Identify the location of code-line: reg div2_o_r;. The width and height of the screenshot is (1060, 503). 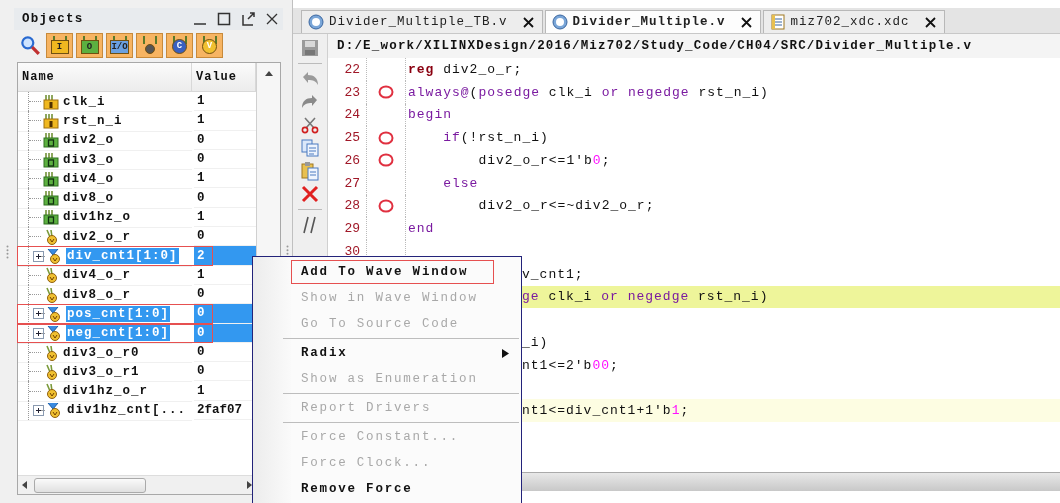
(465, 69).